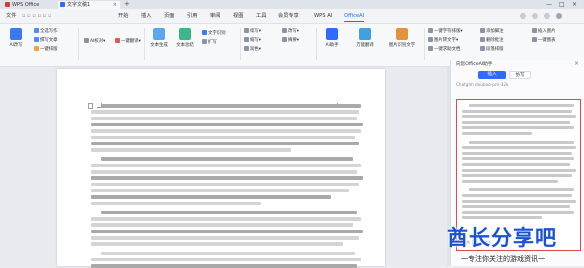  What do you see at coordinates (159, 45) in the screenshot?
I see `text-generate-label: 文本生成` at bounding box center [159, 45].